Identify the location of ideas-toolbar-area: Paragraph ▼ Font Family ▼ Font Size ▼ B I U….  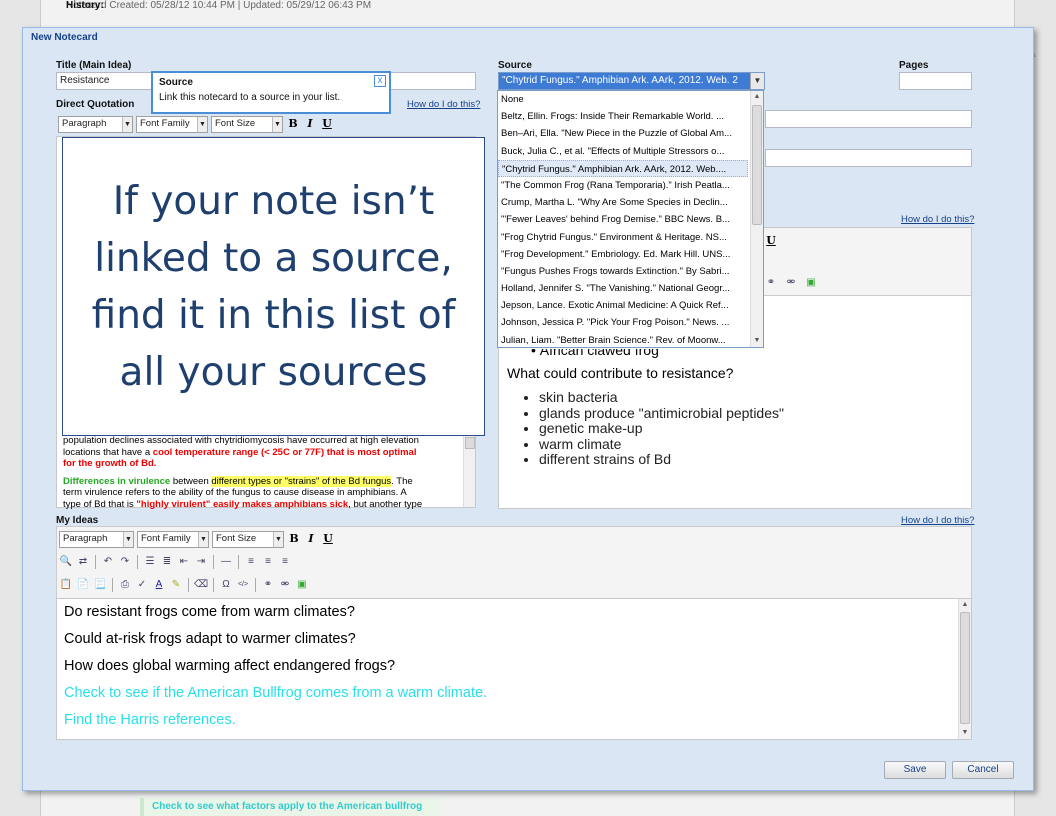
(514, 562).